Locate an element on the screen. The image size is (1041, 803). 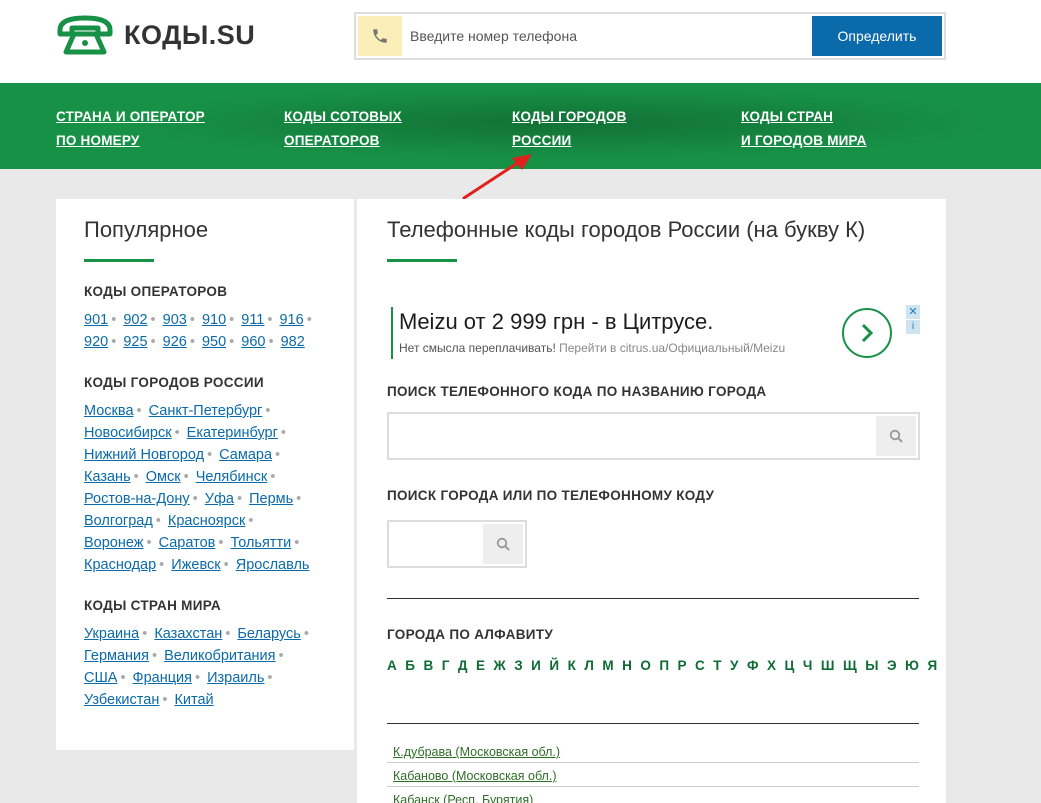
nav-mobile-codes: КОДЫ СОТОВЫХ ОПЕРАТОРОВ is located at coordinates (343, 129).